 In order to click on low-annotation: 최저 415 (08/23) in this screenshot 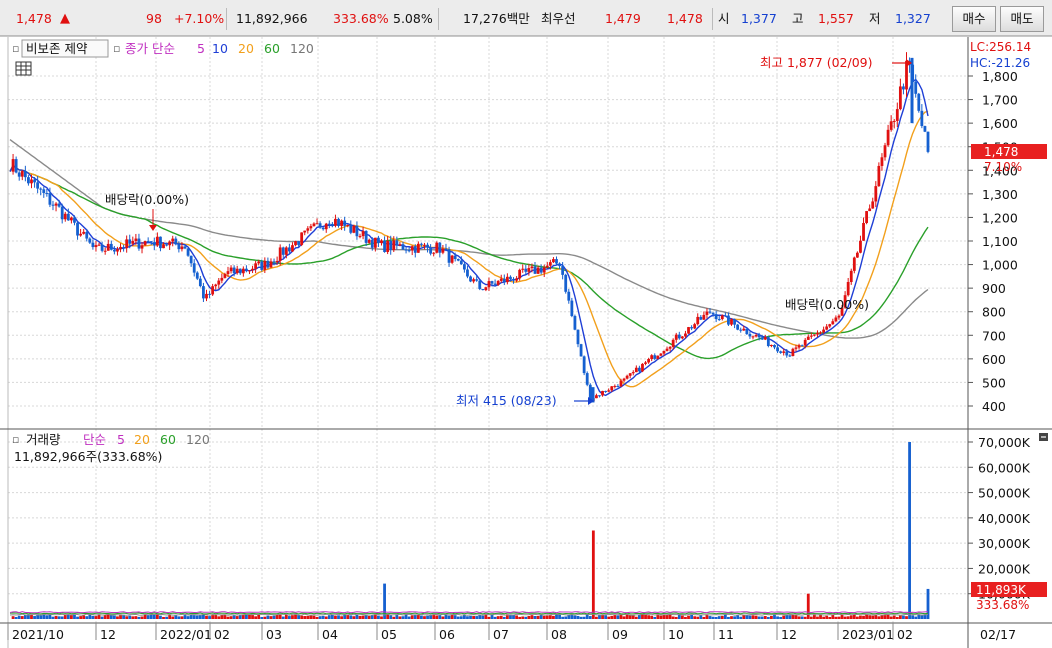, I will do `click(506, 400)`.